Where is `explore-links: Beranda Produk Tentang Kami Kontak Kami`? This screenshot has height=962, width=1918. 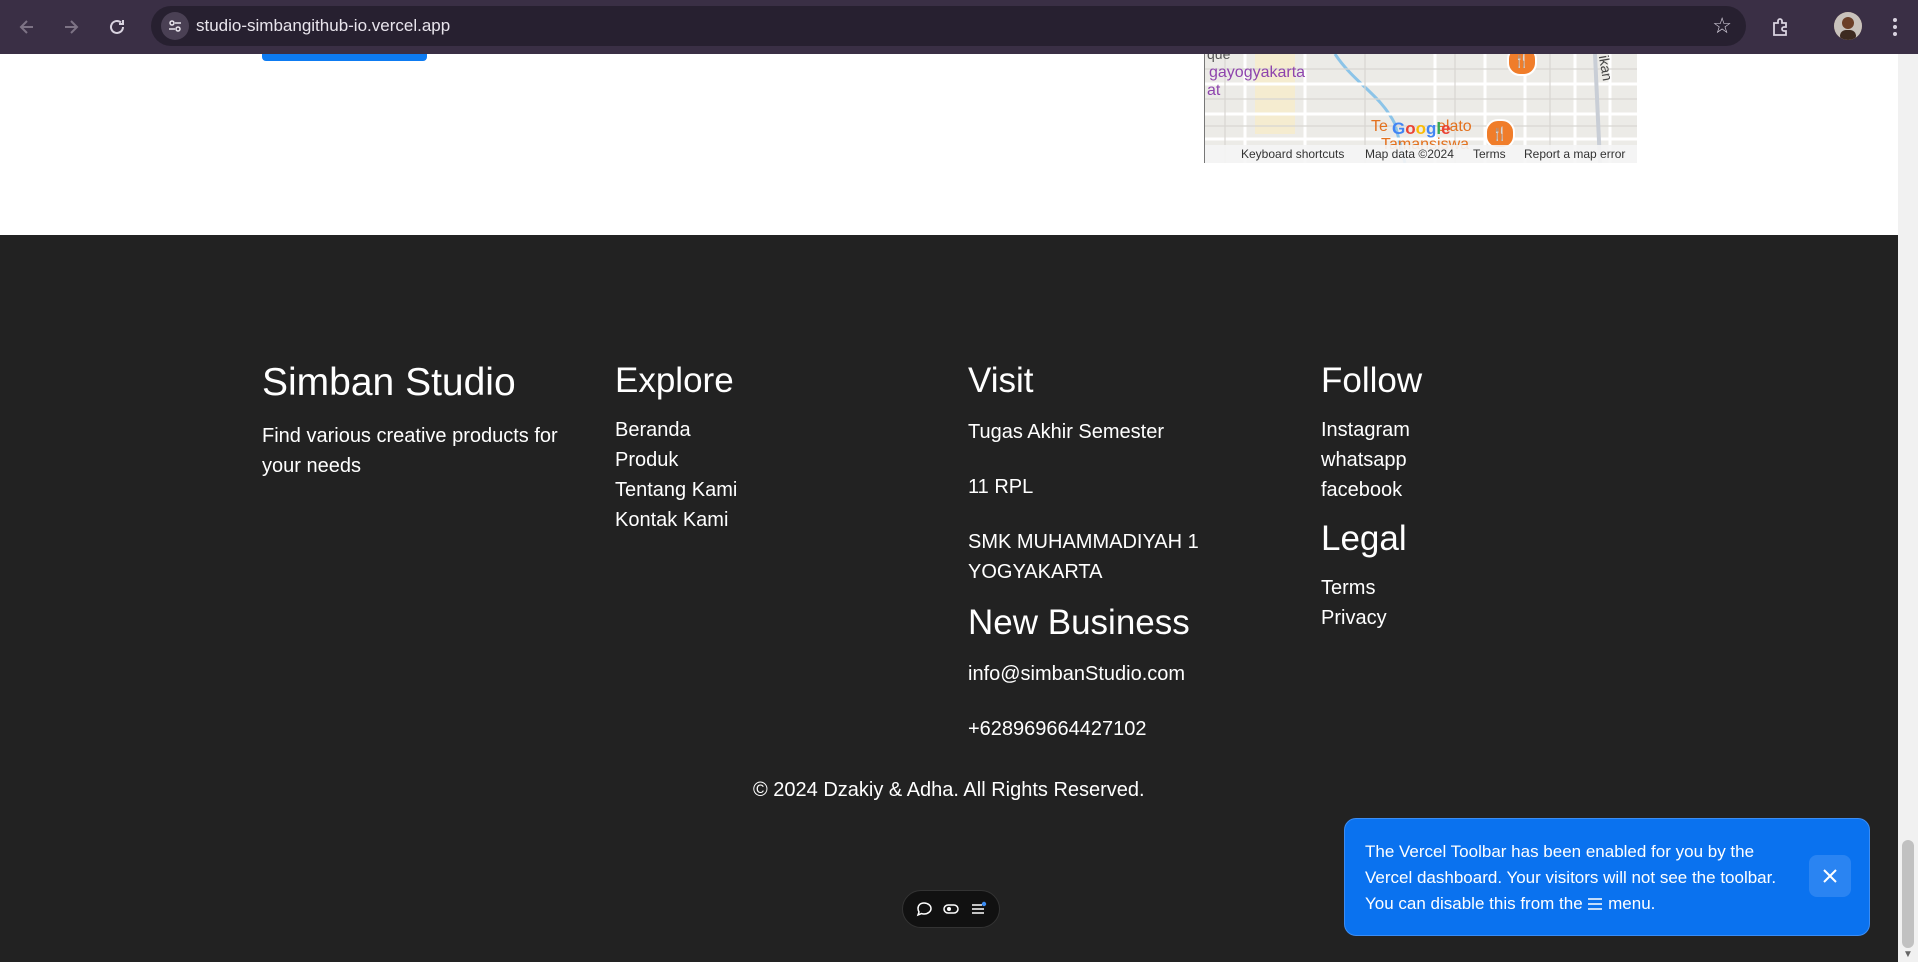 explore-links: Beranda Produk Tentang Kami Kontak Kami is located at coordinates (676, 475).